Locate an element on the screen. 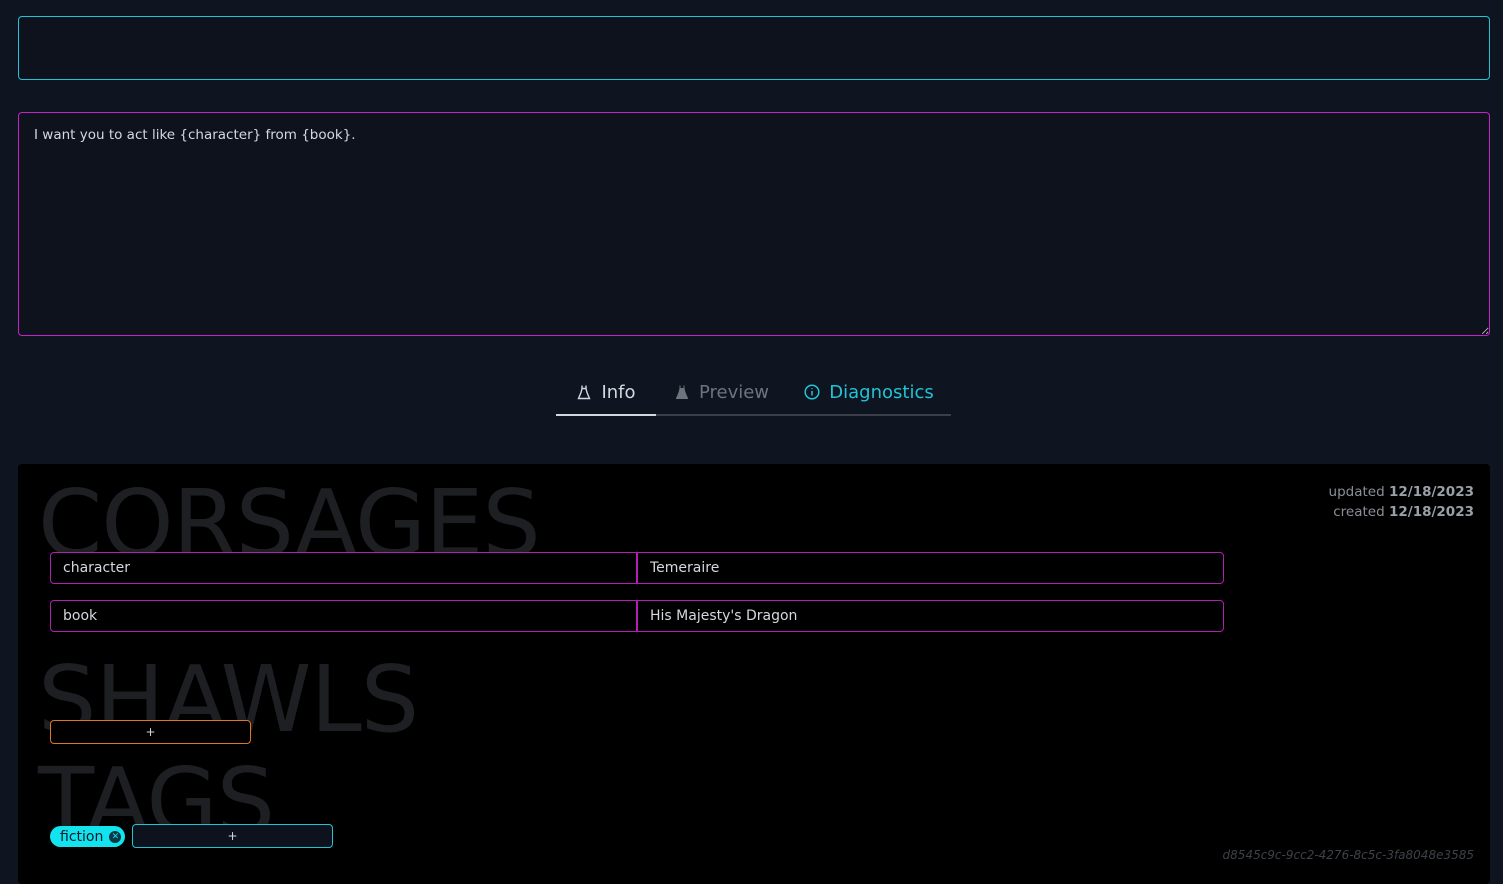 This screenshot has height=884, width=1503. info-circle-icon is located at coordinates (812, 392).